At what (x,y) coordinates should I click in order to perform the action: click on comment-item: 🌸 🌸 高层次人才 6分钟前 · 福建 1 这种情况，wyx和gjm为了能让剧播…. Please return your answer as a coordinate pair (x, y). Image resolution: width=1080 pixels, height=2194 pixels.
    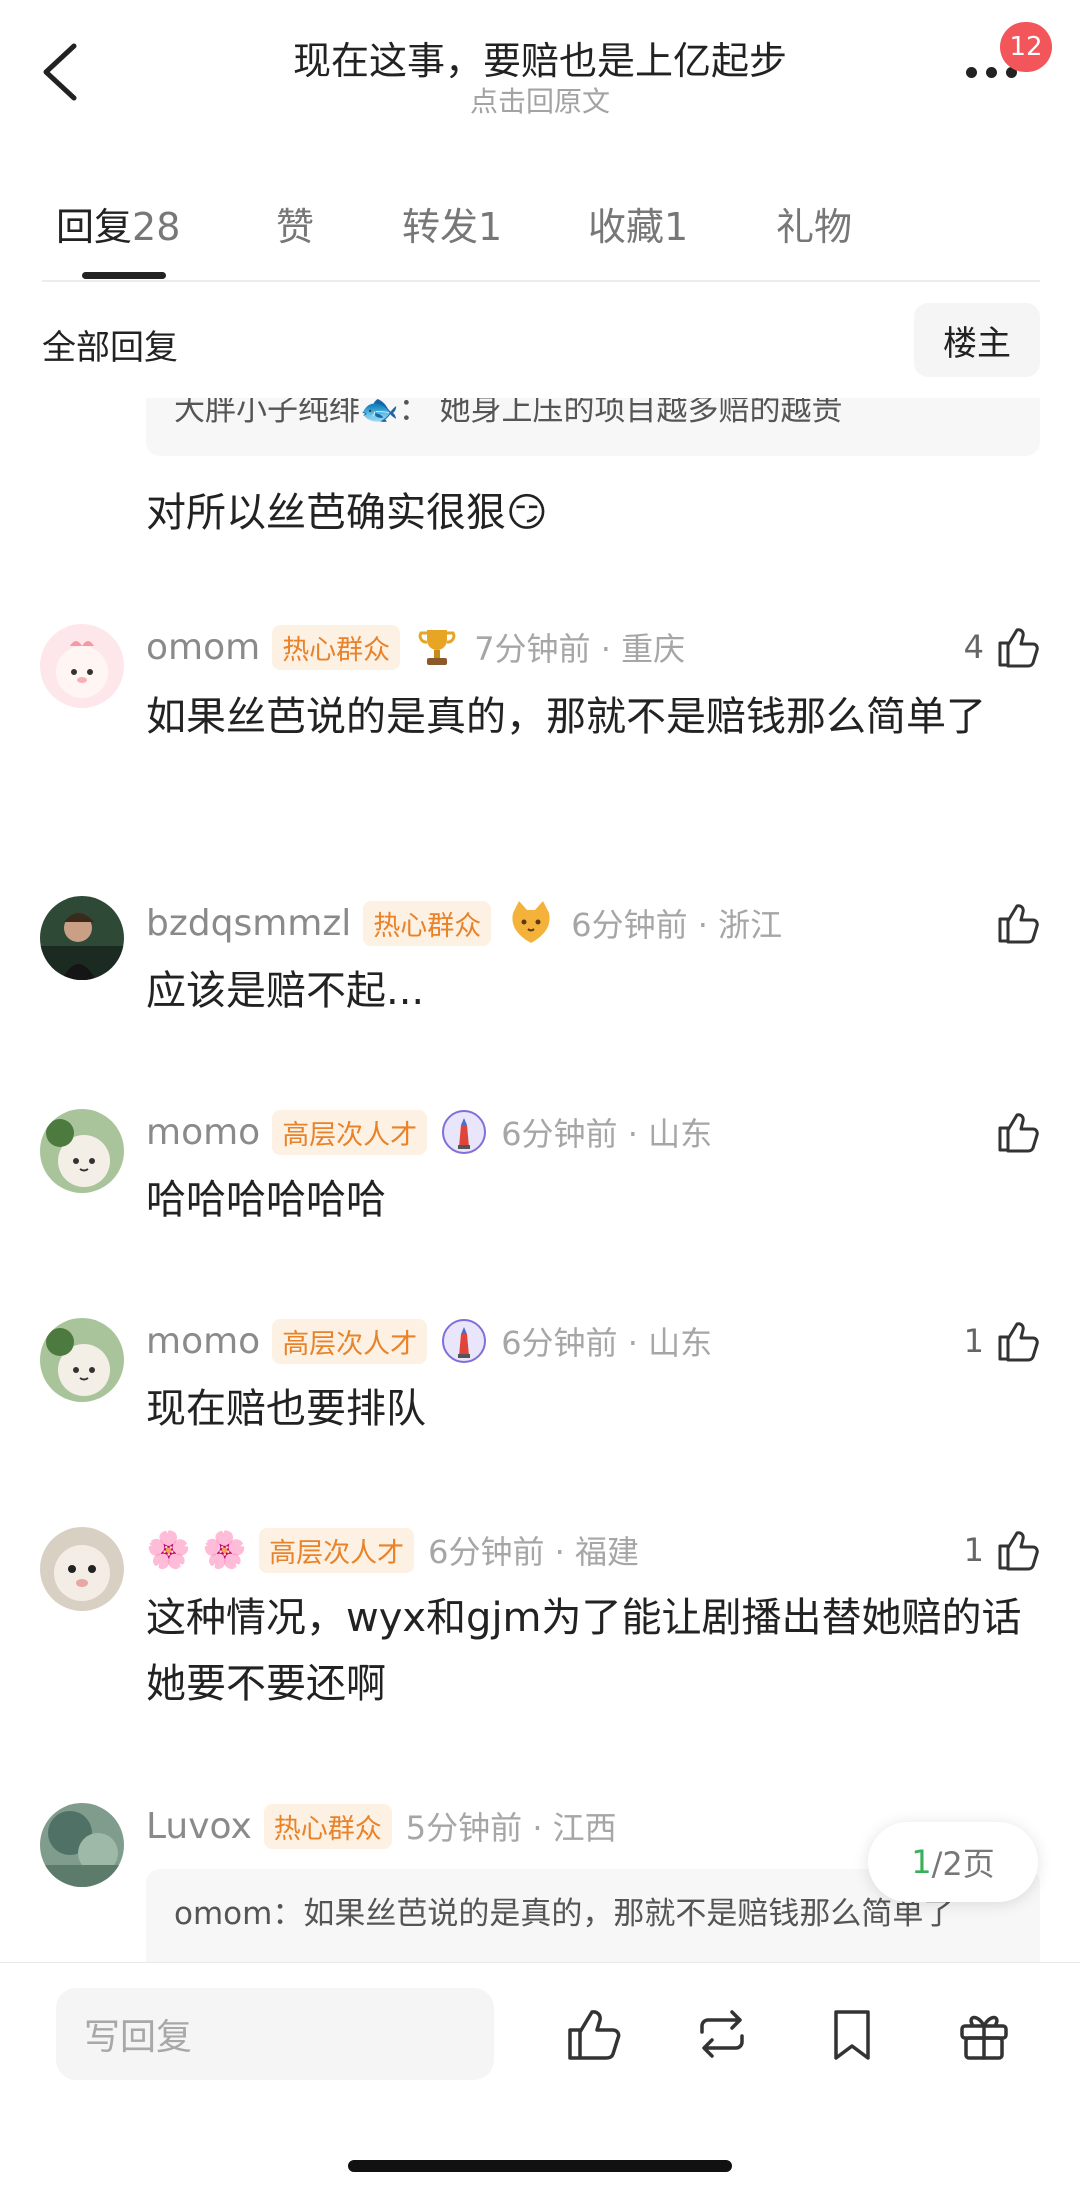
    Looking at the image, I should click on (540, 1615).